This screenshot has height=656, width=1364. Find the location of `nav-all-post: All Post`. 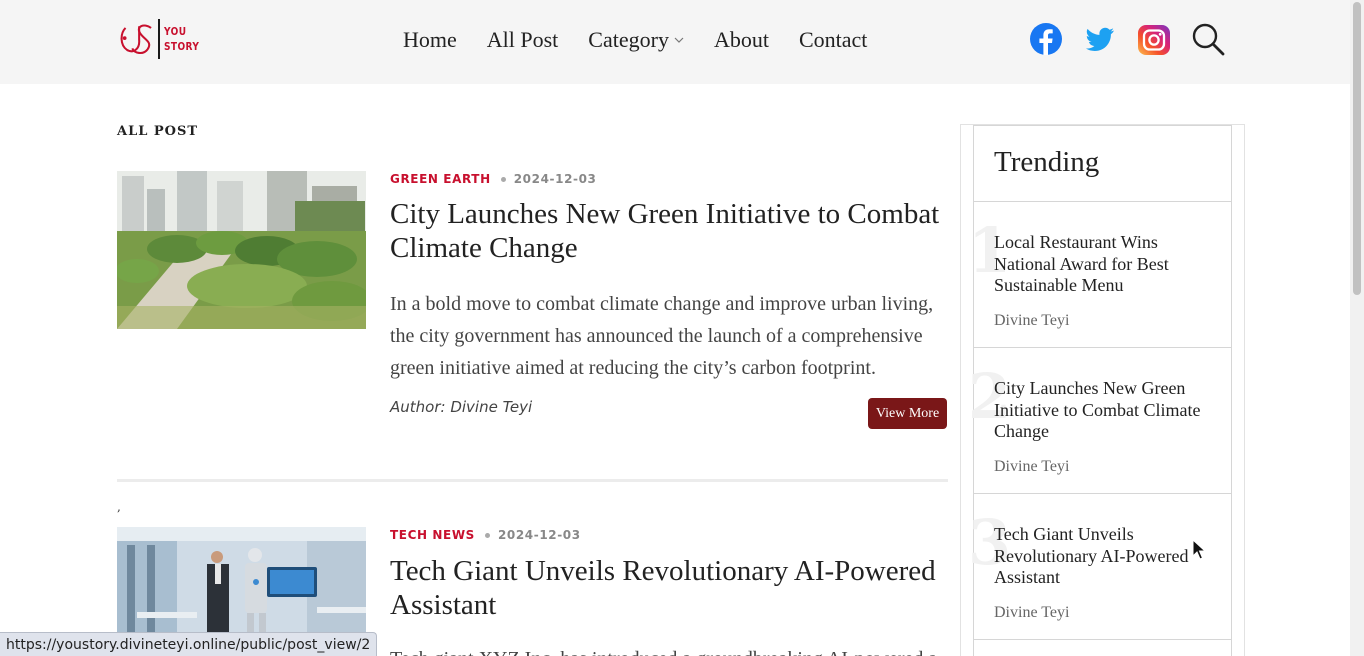

nav-all-post: All Post is located at coordinates (523, 40).